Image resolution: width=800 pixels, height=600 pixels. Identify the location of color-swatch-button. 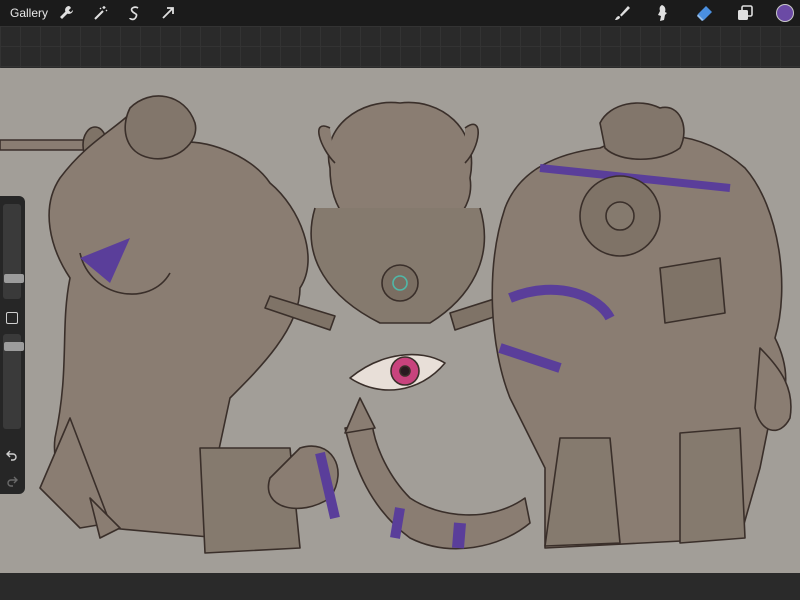
(785, 13).